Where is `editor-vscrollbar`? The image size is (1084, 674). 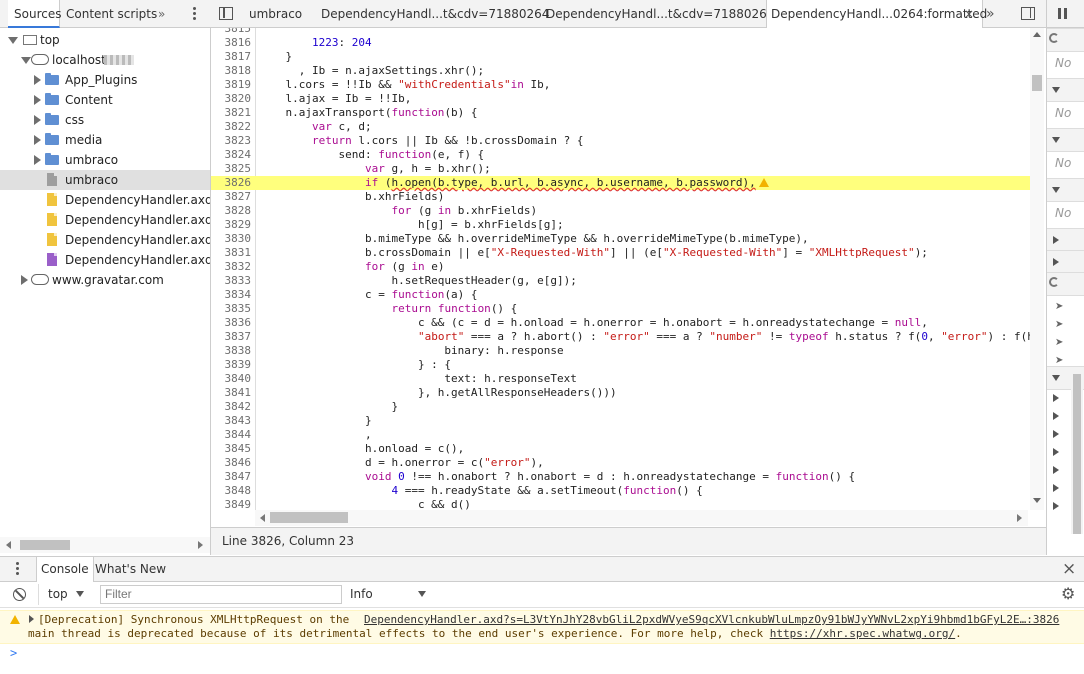 editor-vscrollbar is located at coordinates (1037, 269).